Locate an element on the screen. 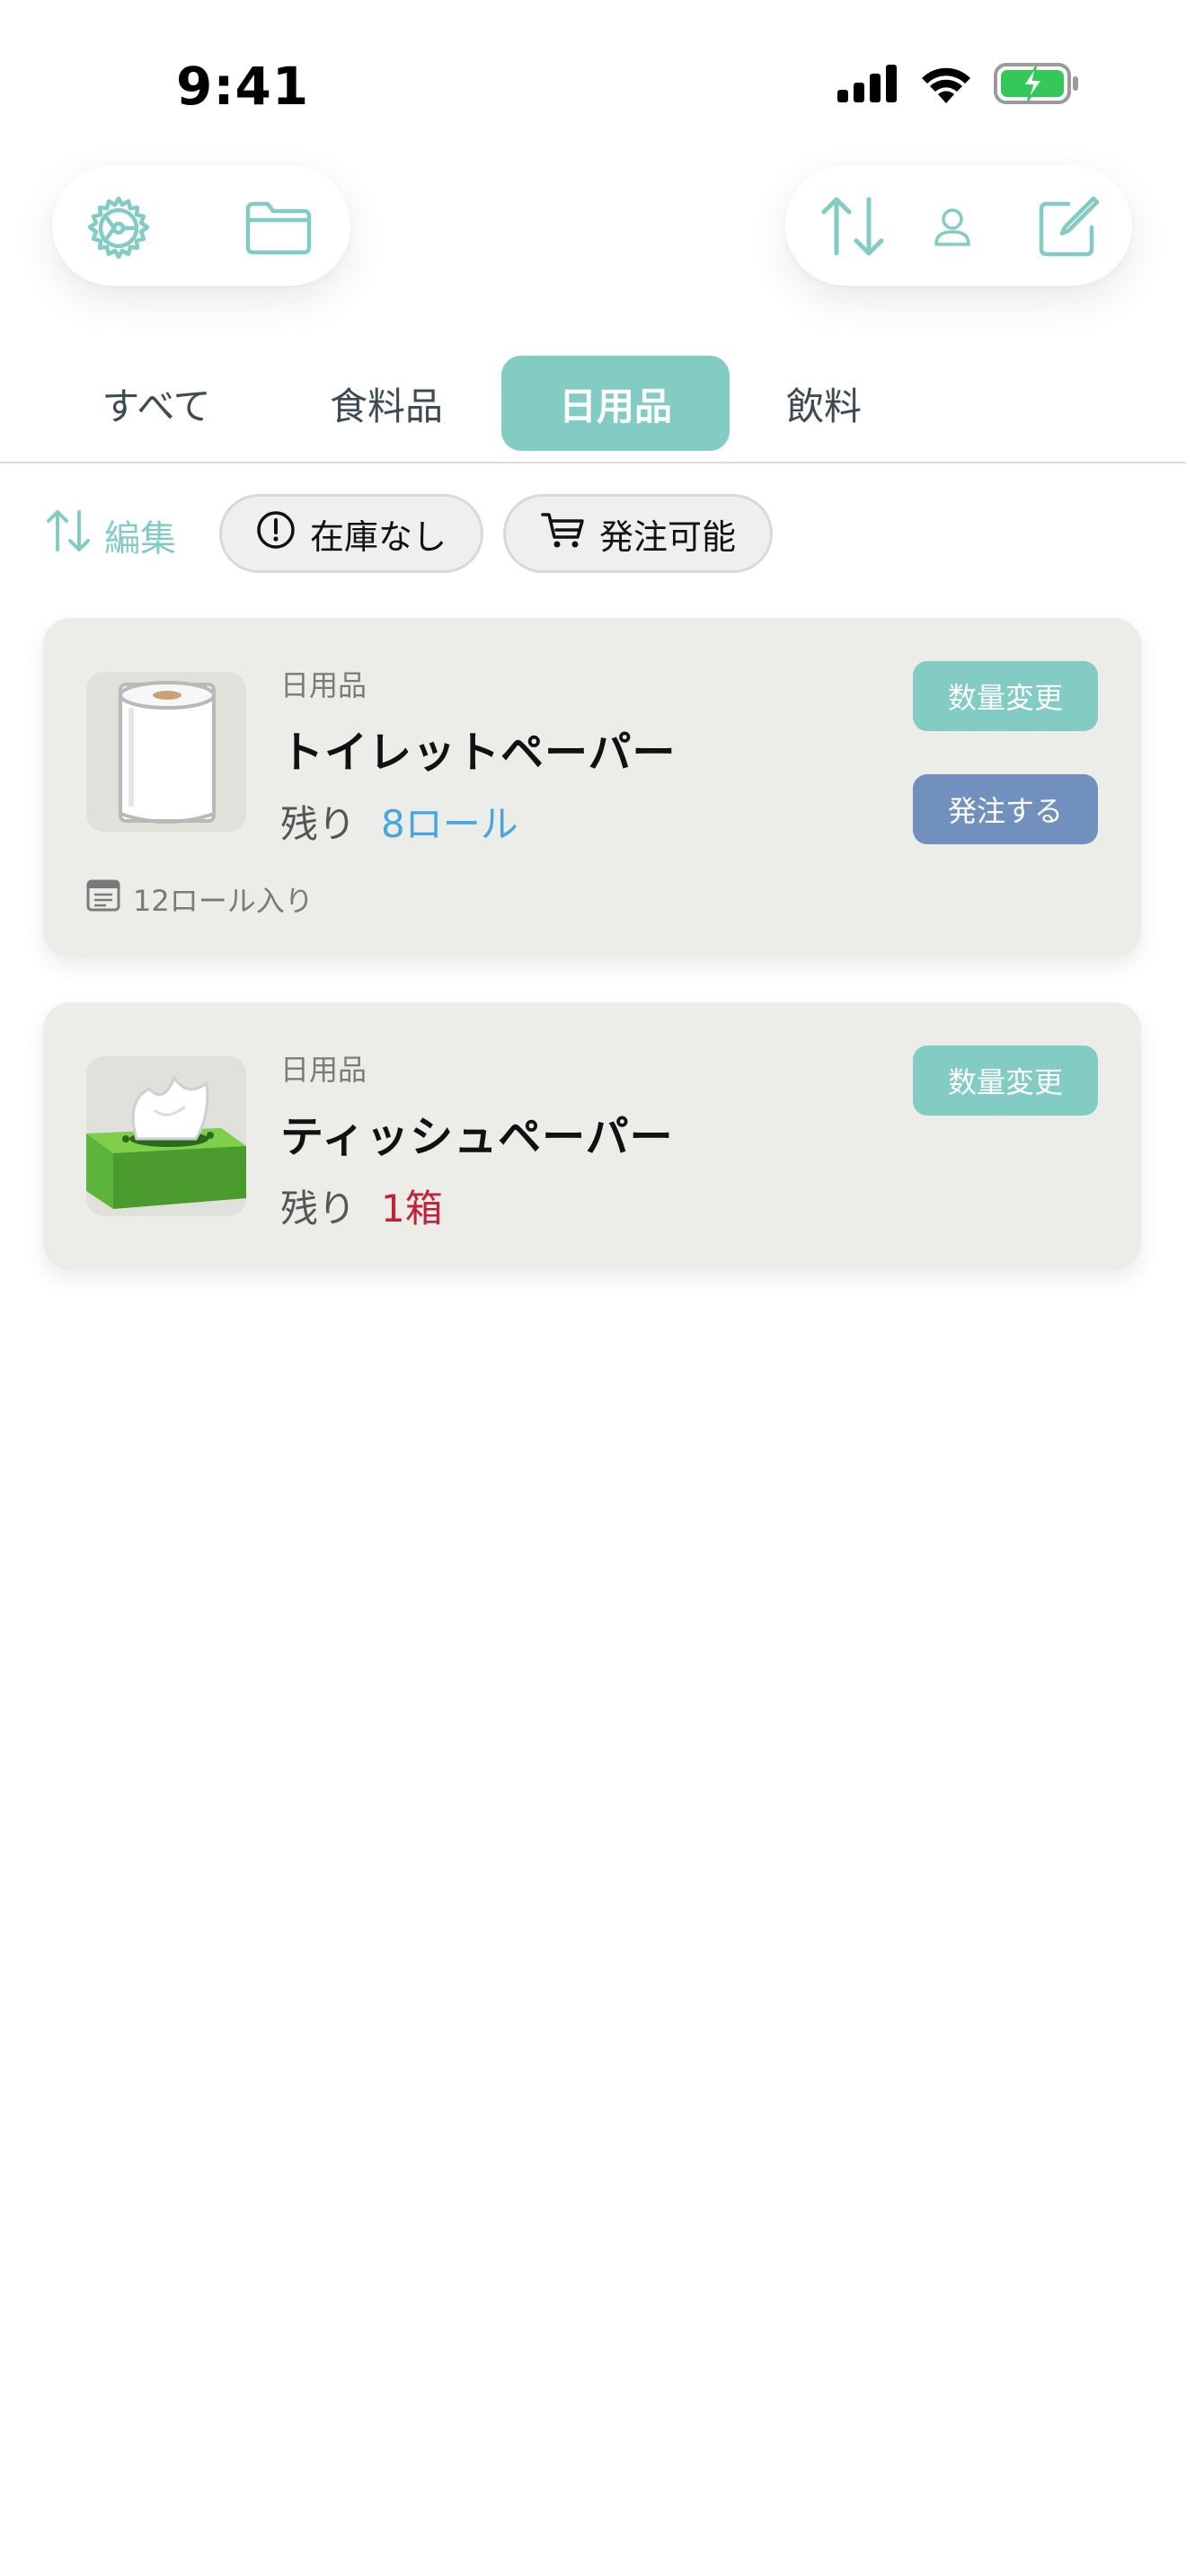  filter-chip-out-of-stock: 在庫なし is located at coordinates (351, 533).